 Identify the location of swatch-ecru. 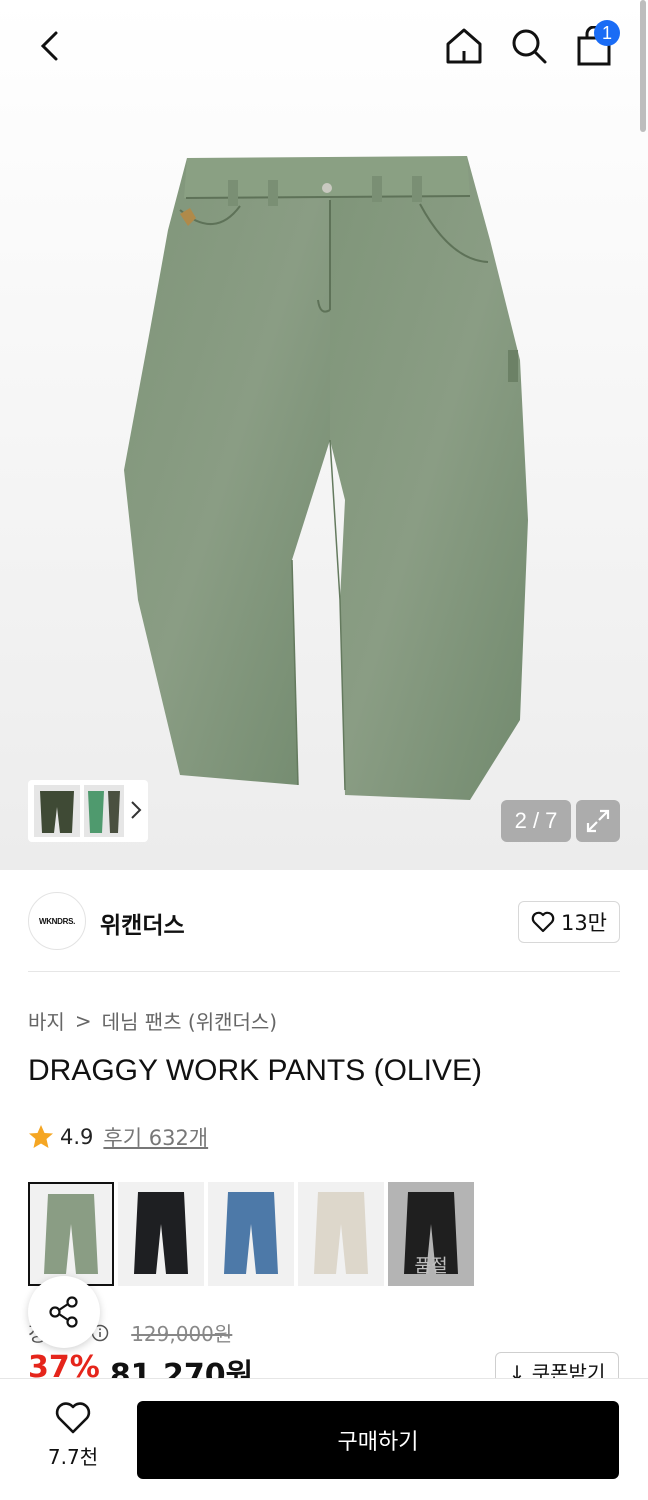
(341, 1234).